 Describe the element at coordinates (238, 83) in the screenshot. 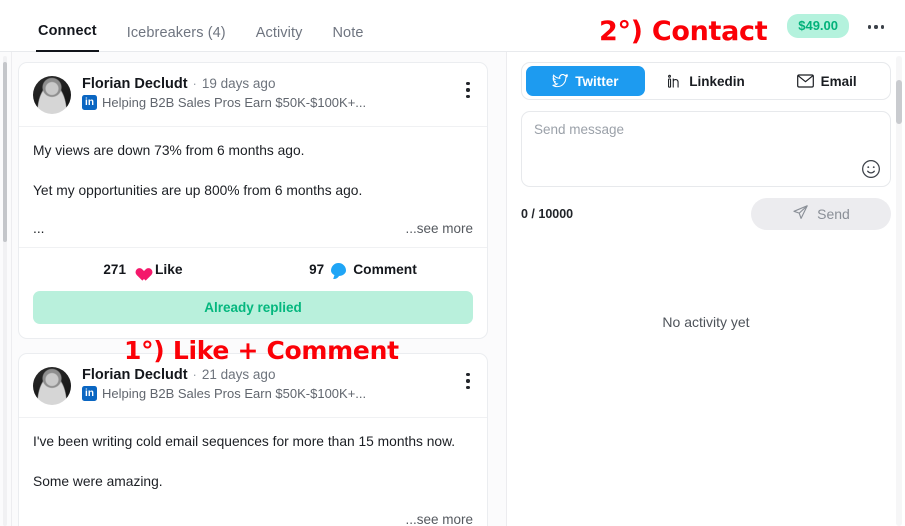

I see `post-timestamp: 19 days ago` at that location.